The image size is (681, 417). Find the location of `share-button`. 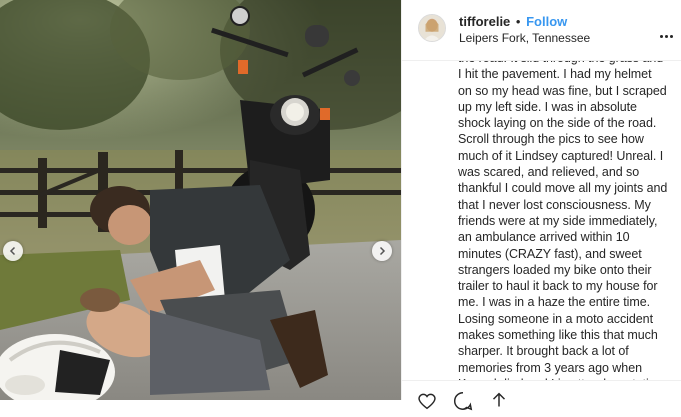

share-button is located at coordinates (499, 401).